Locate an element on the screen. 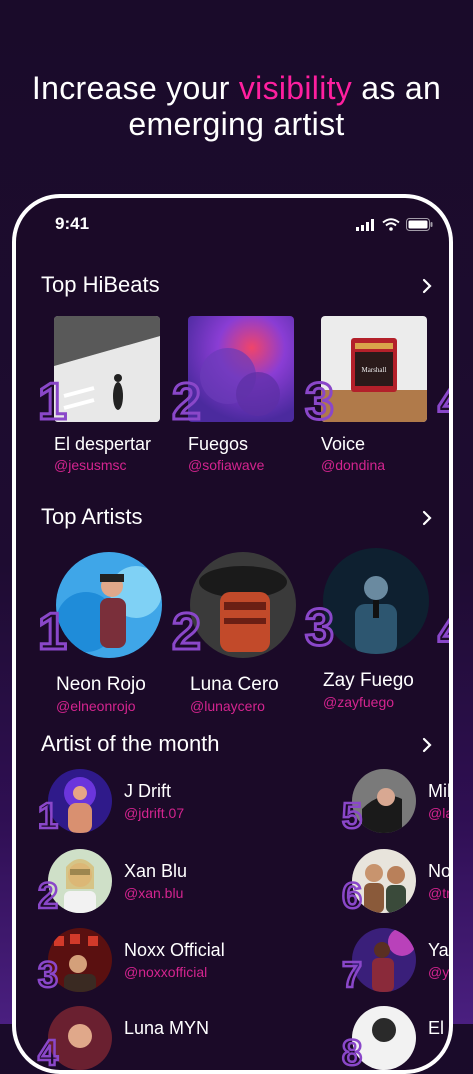  artist-handle: @zayfuego is located at coordinates (377, 702).